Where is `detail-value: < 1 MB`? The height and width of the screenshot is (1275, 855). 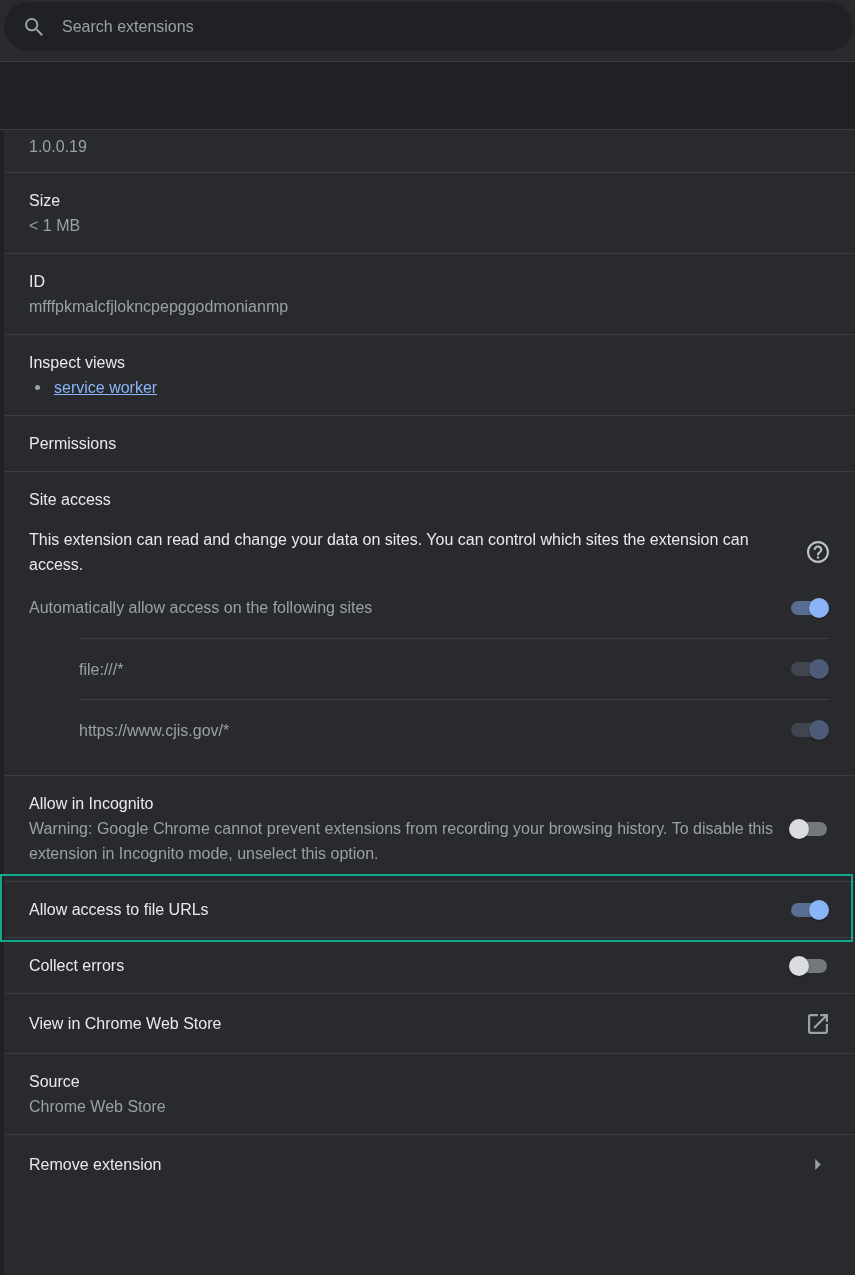 detail-value: < 1 MB is located at coordinates (55, 226).